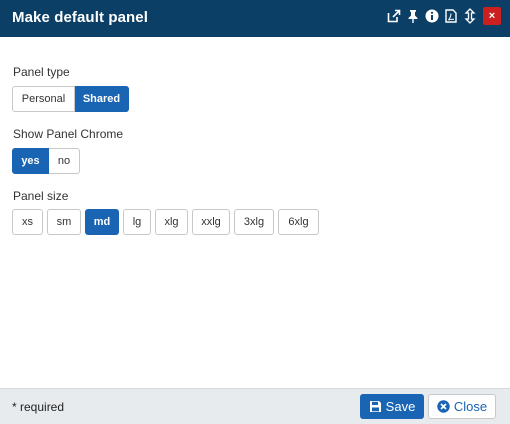  I want to click on panel-type-shared-button: Shared, so click(102, 99).